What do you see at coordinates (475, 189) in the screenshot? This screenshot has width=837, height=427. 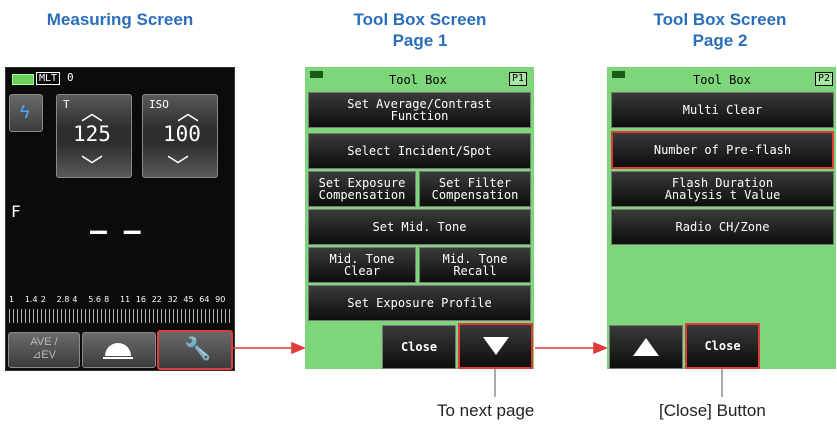 I see `filter-compensation-button: Set Filter Compensation` at bounding box center [475, 189].